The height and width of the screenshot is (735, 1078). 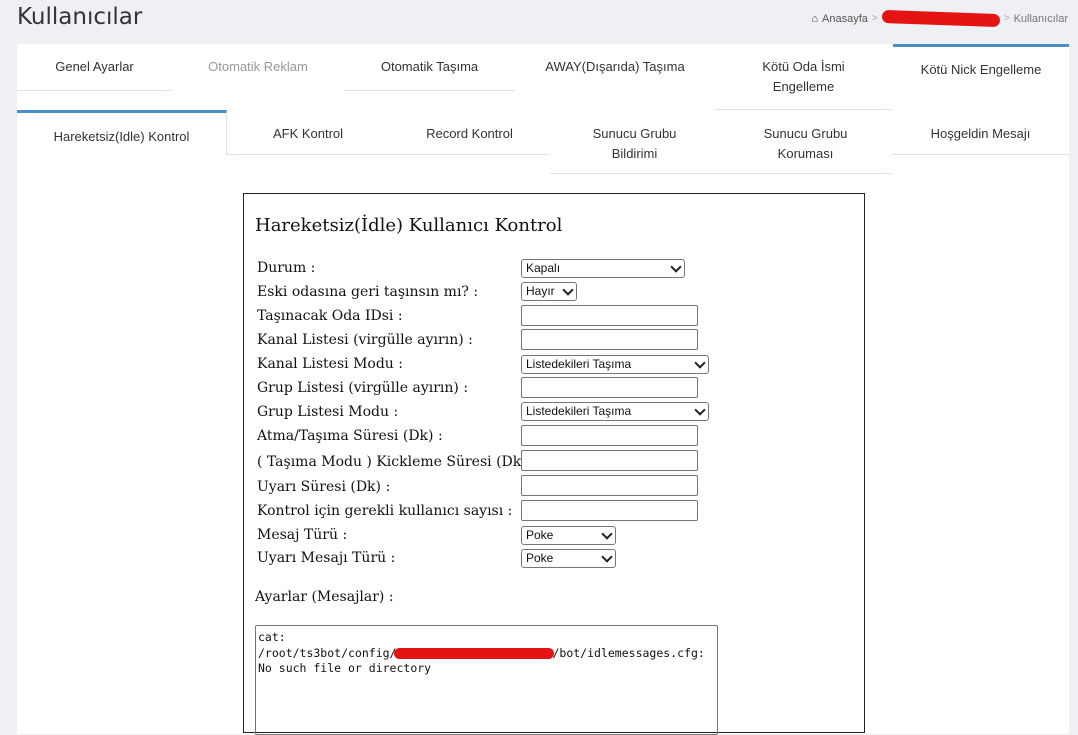 I want to click on message-line: No such file or directory, so click(x=345, y=668).